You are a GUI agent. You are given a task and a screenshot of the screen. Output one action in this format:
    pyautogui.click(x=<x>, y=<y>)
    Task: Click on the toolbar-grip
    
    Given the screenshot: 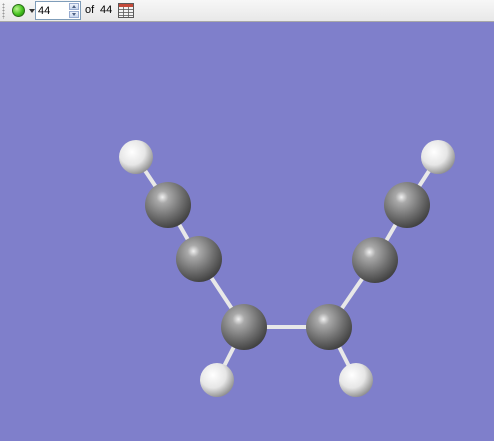 What is the action you would take?
    pyautogui.click(x=3, y=11)
    